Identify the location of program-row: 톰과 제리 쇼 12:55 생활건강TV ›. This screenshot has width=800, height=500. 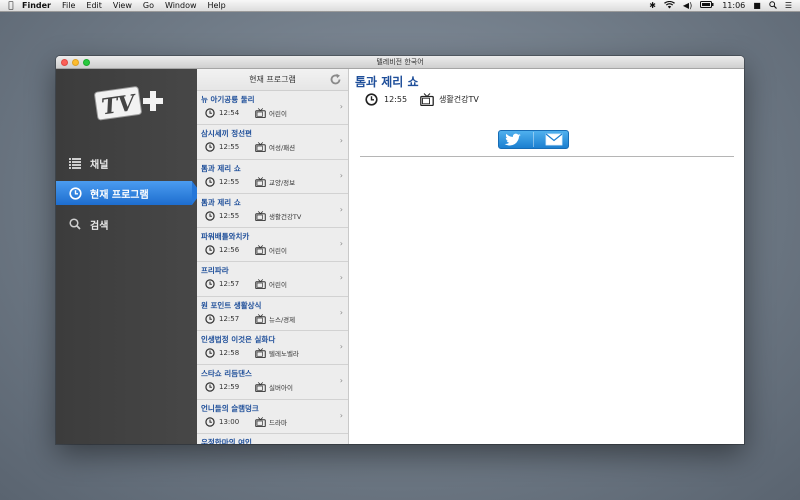
(272, 211).